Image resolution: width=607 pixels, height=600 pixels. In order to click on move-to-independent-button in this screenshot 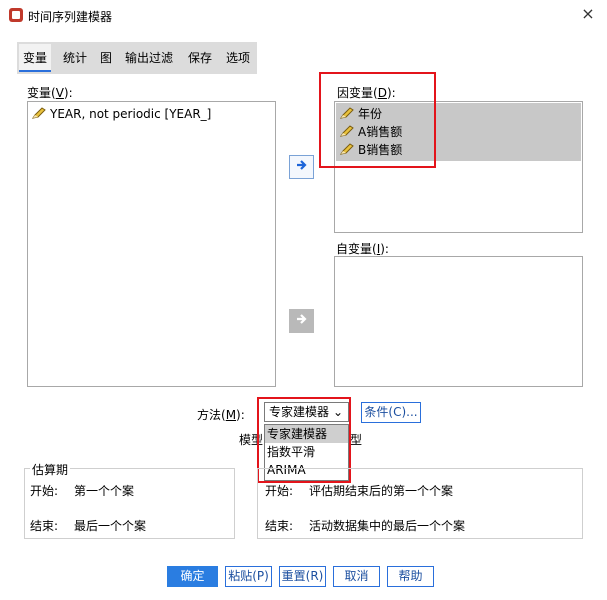, I will do `click(301, 321)`.